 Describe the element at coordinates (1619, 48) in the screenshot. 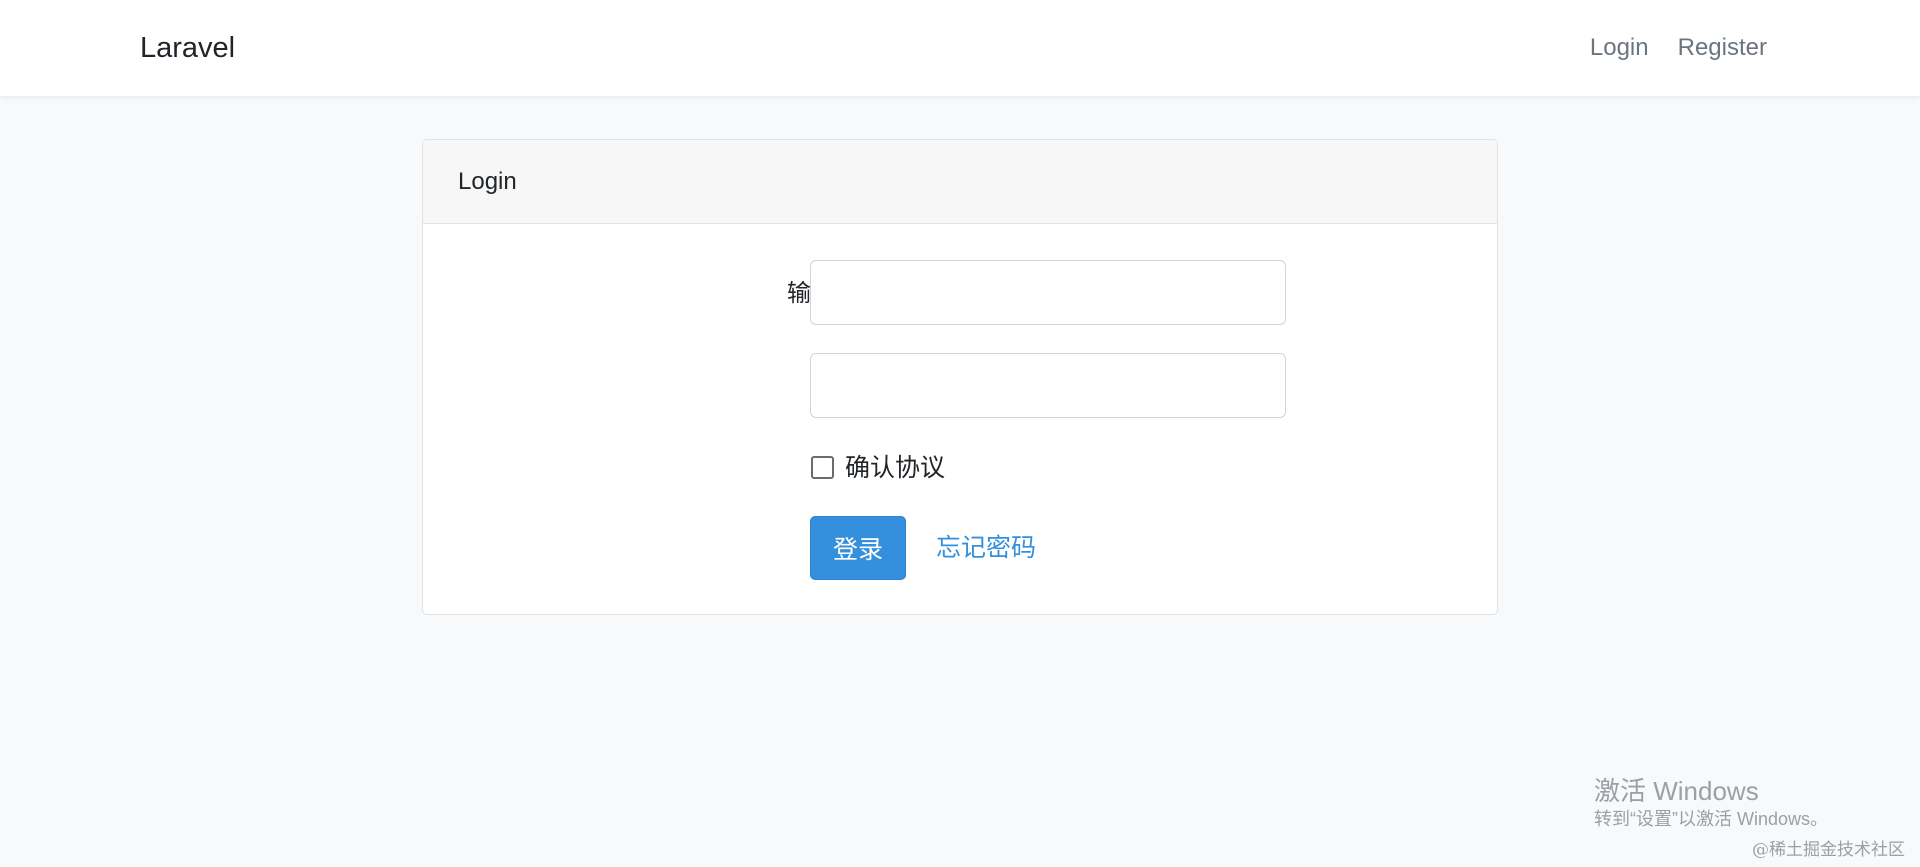

I see `nav-login-link: Login` at that location.